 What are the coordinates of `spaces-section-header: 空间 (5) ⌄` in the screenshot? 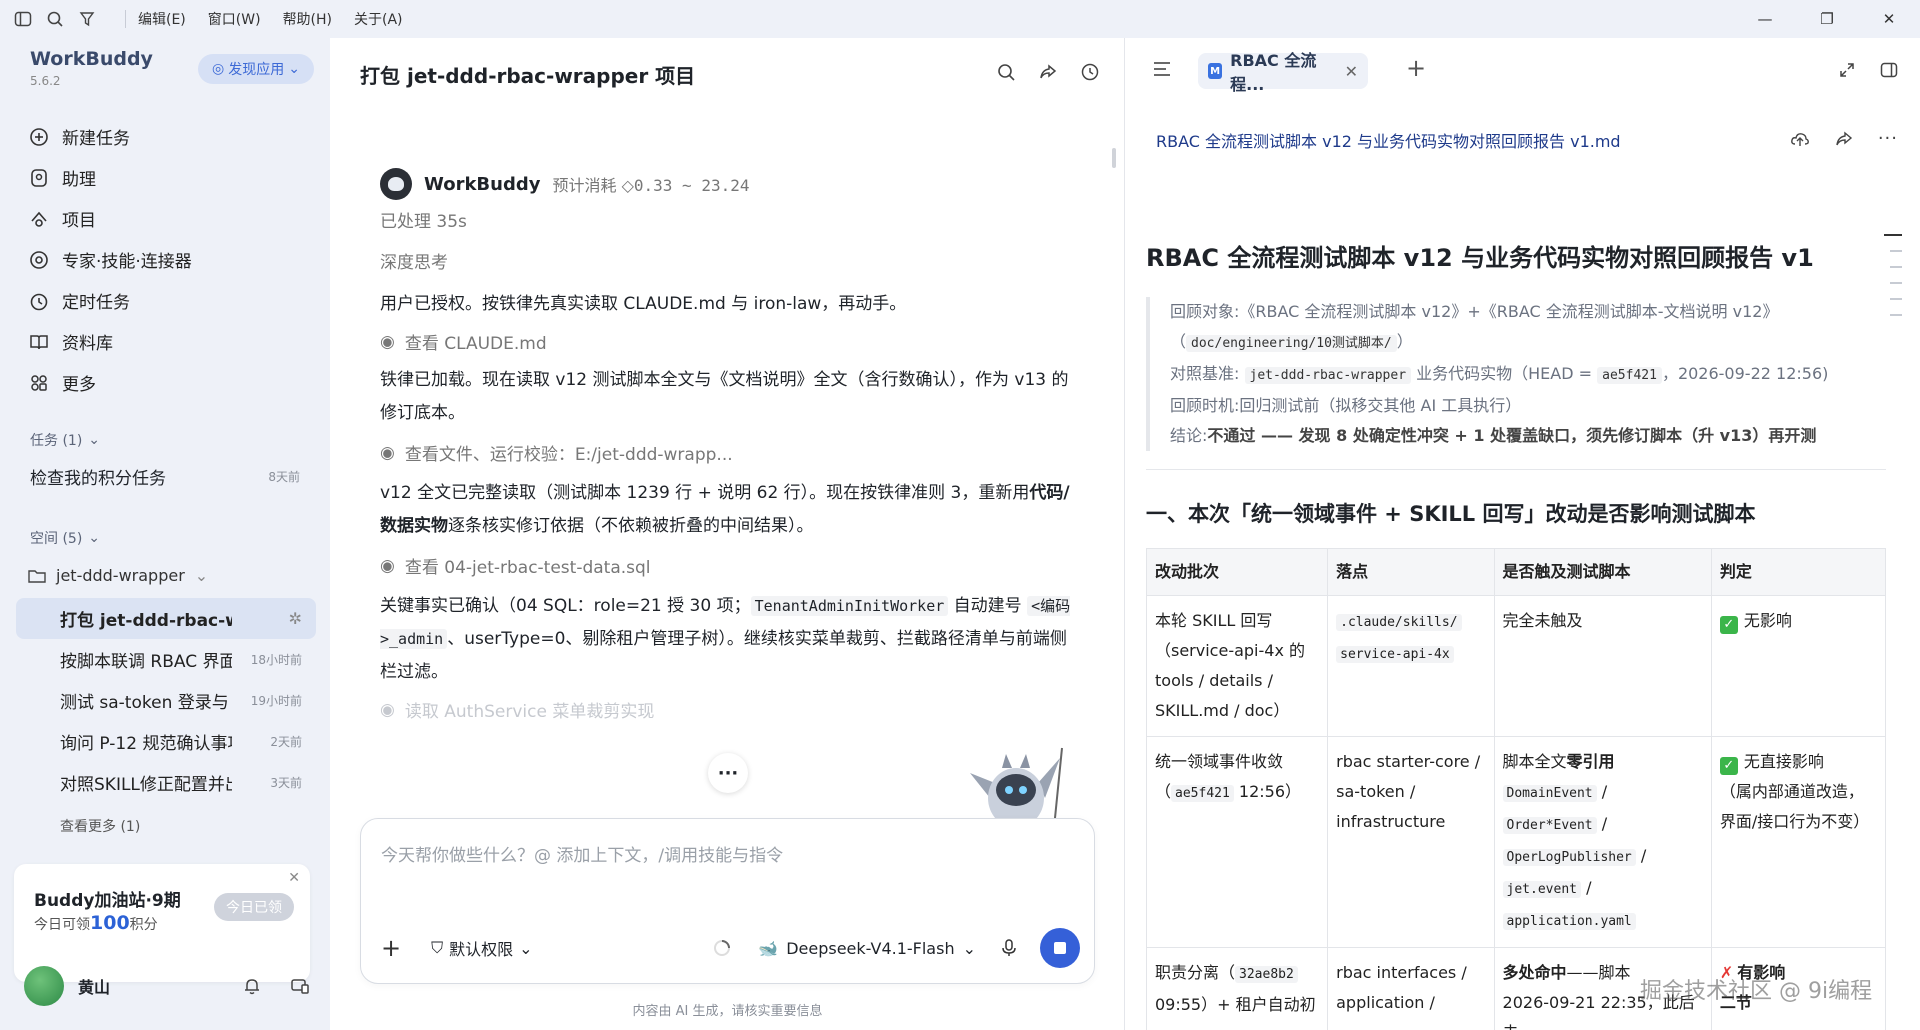 It's located at (65, 538).